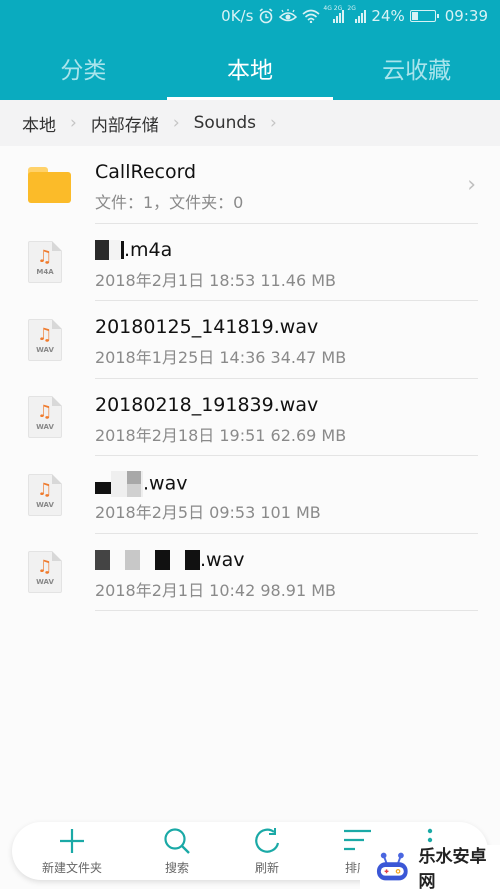 The height and width of the screenshot is (889, 500). What do you see at coordinates (416, 67) in the screenshot?
I see `tab-cloud-favorites: 云收藏` at bounding box center [416, 67].